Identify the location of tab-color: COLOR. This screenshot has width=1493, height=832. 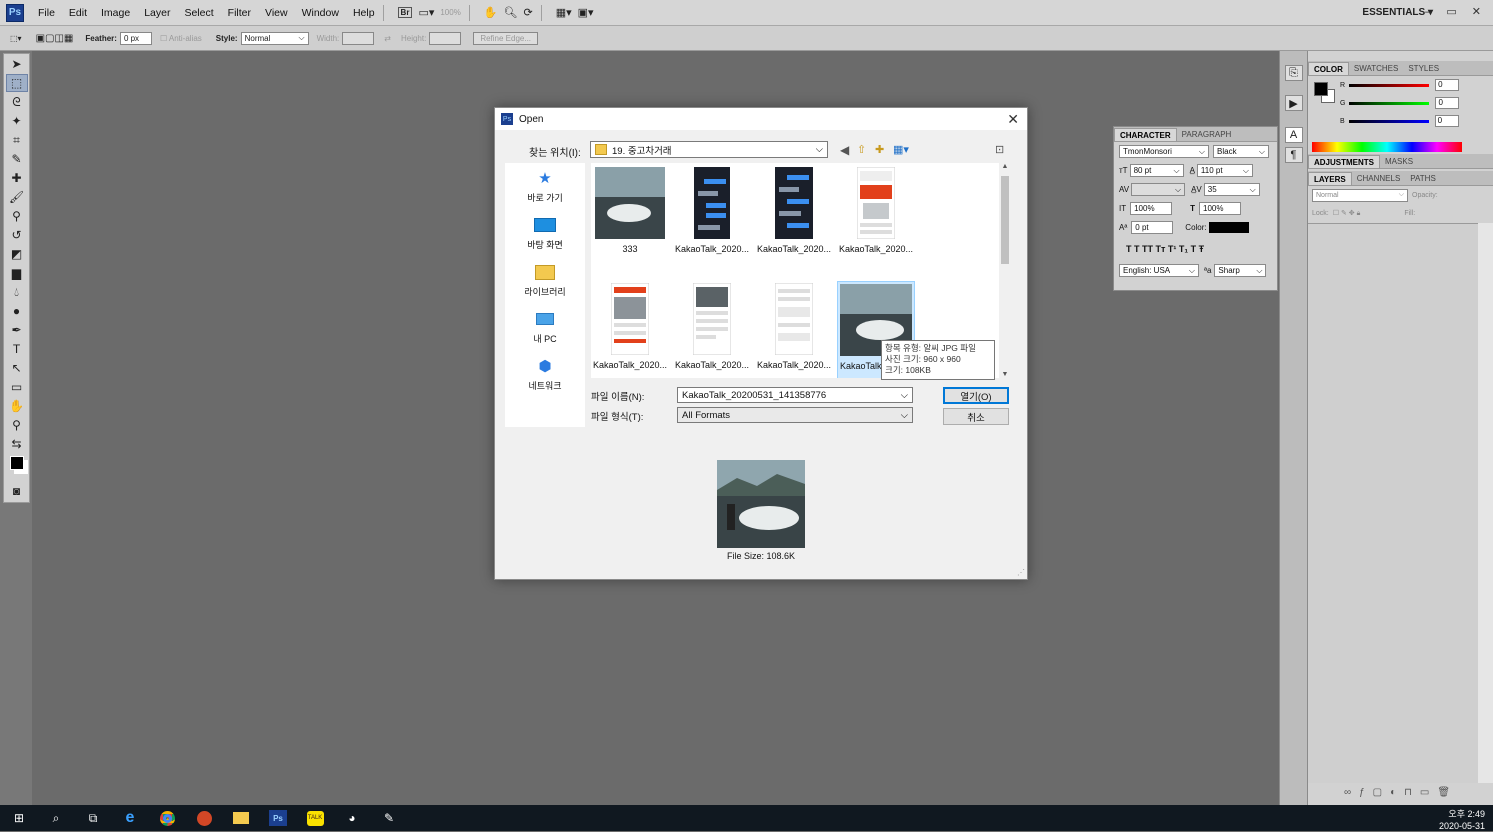
(1328, 68).